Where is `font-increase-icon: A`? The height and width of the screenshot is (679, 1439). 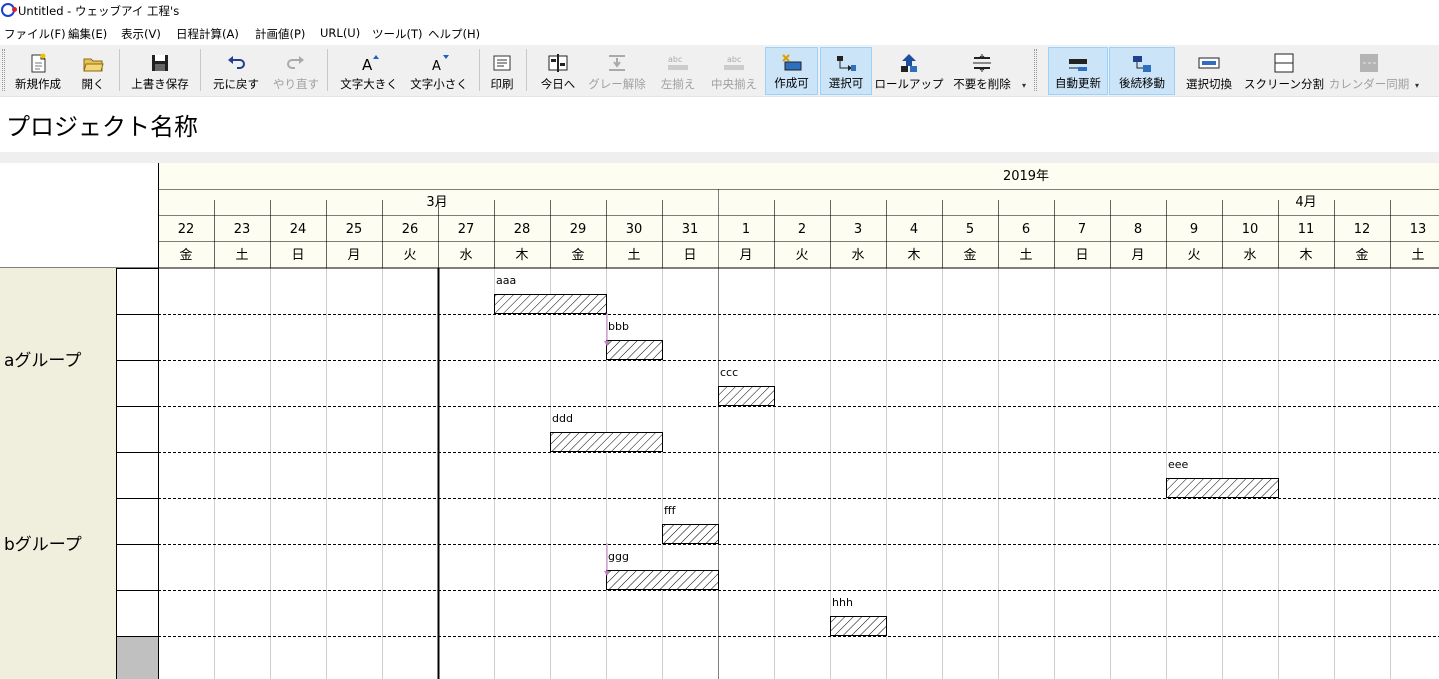
font-increase-icon: A is located at coordinates (370, 64).